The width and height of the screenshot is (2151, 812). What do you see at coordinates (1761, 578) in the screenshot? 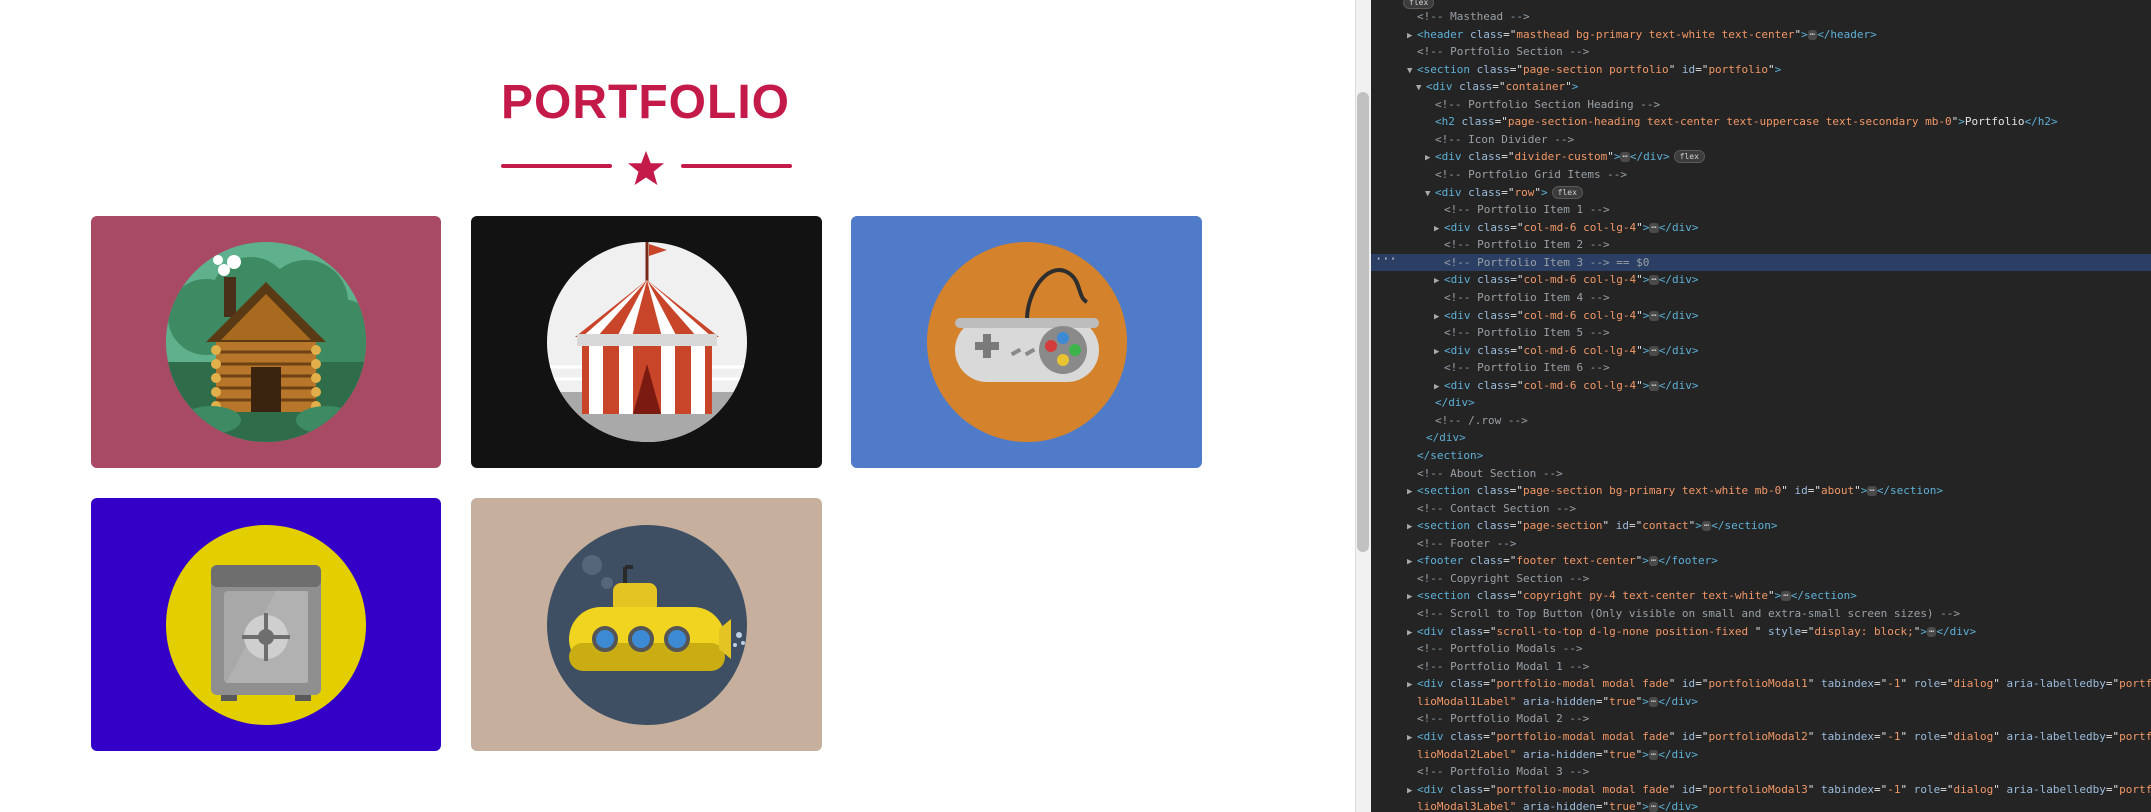
I see `dom-node-line: <!-- Copyright Section -->` at bounding box center [1761, 578].